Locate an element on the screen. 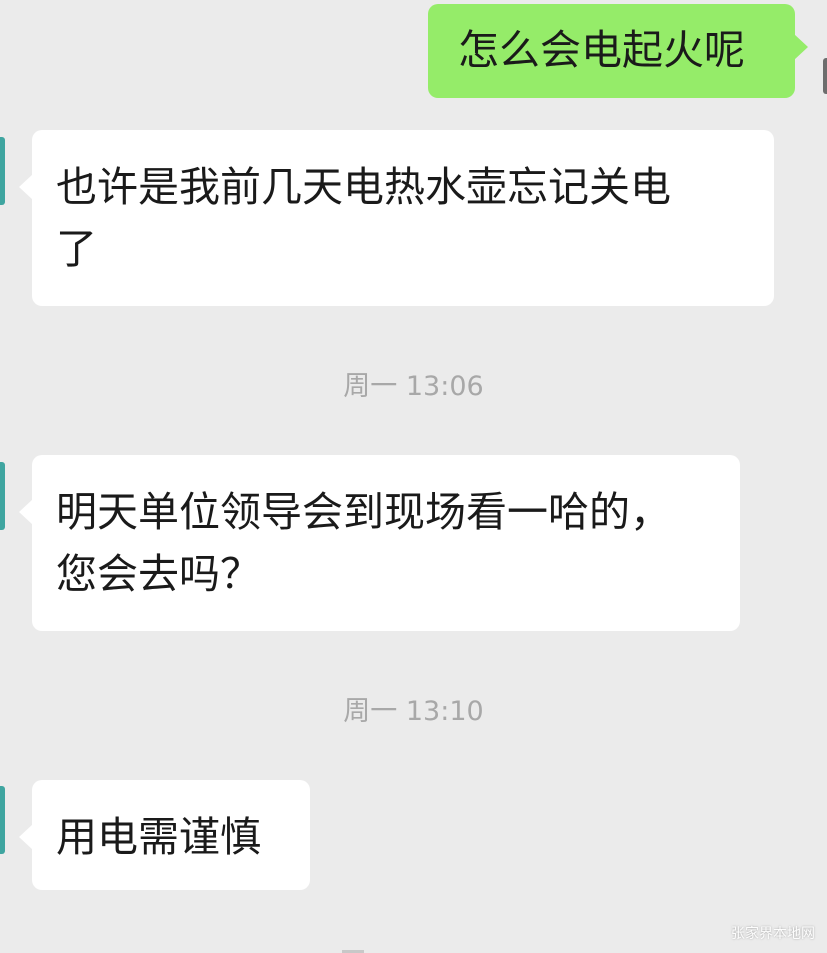 The width and height of the screenshot is (827, 953). message-timestamp: 周一 13:10 is located at coordinates (413, 711).